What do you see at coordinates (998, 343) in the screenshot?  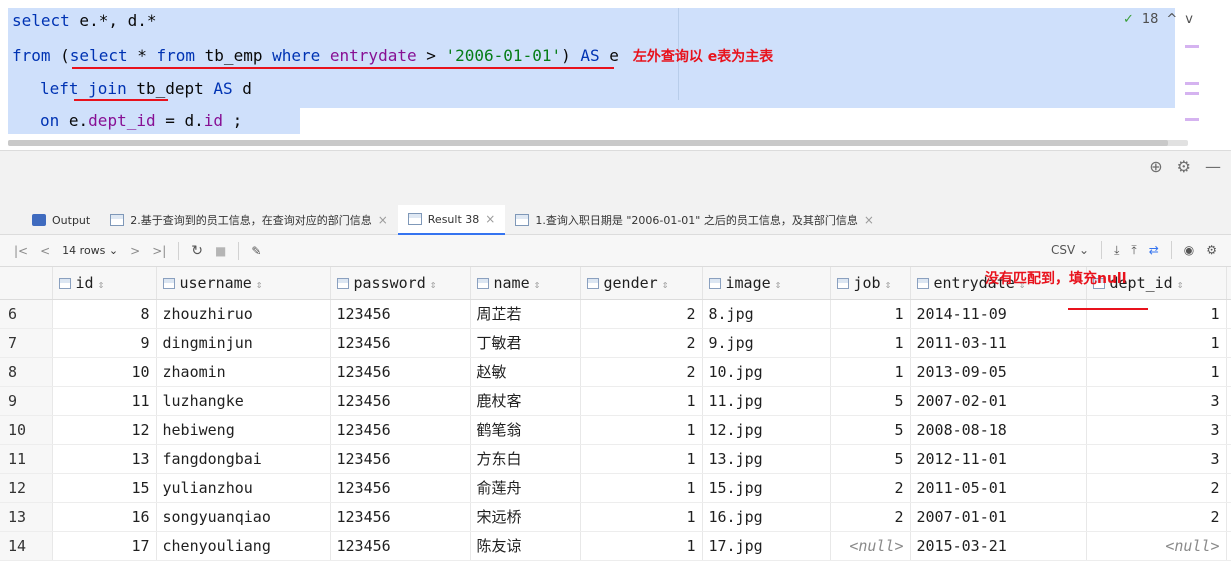 I see `cell-entrydate: 2011-03-11` at bounding box center [998, 343].